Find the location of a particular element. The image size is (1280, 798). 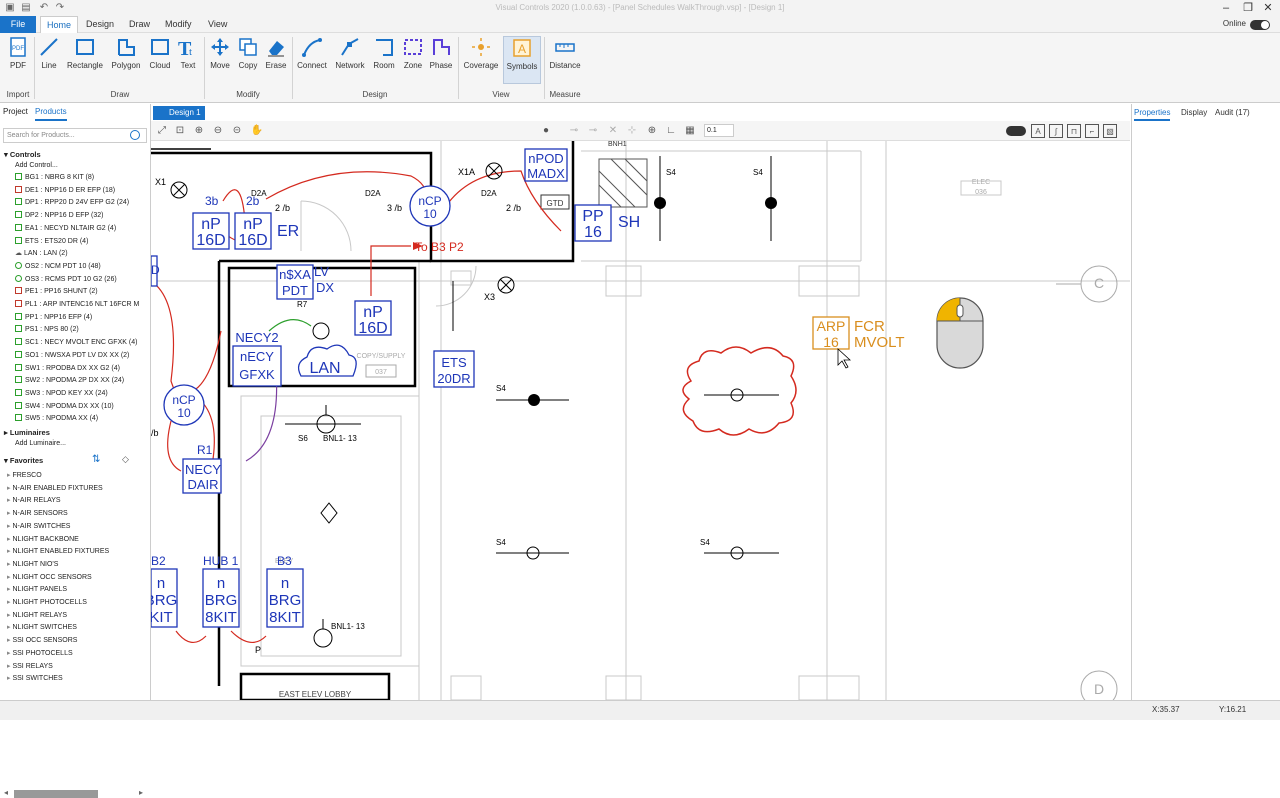

rooms-visibility-icon: ⌐ is located at coordinates (1092, 131).